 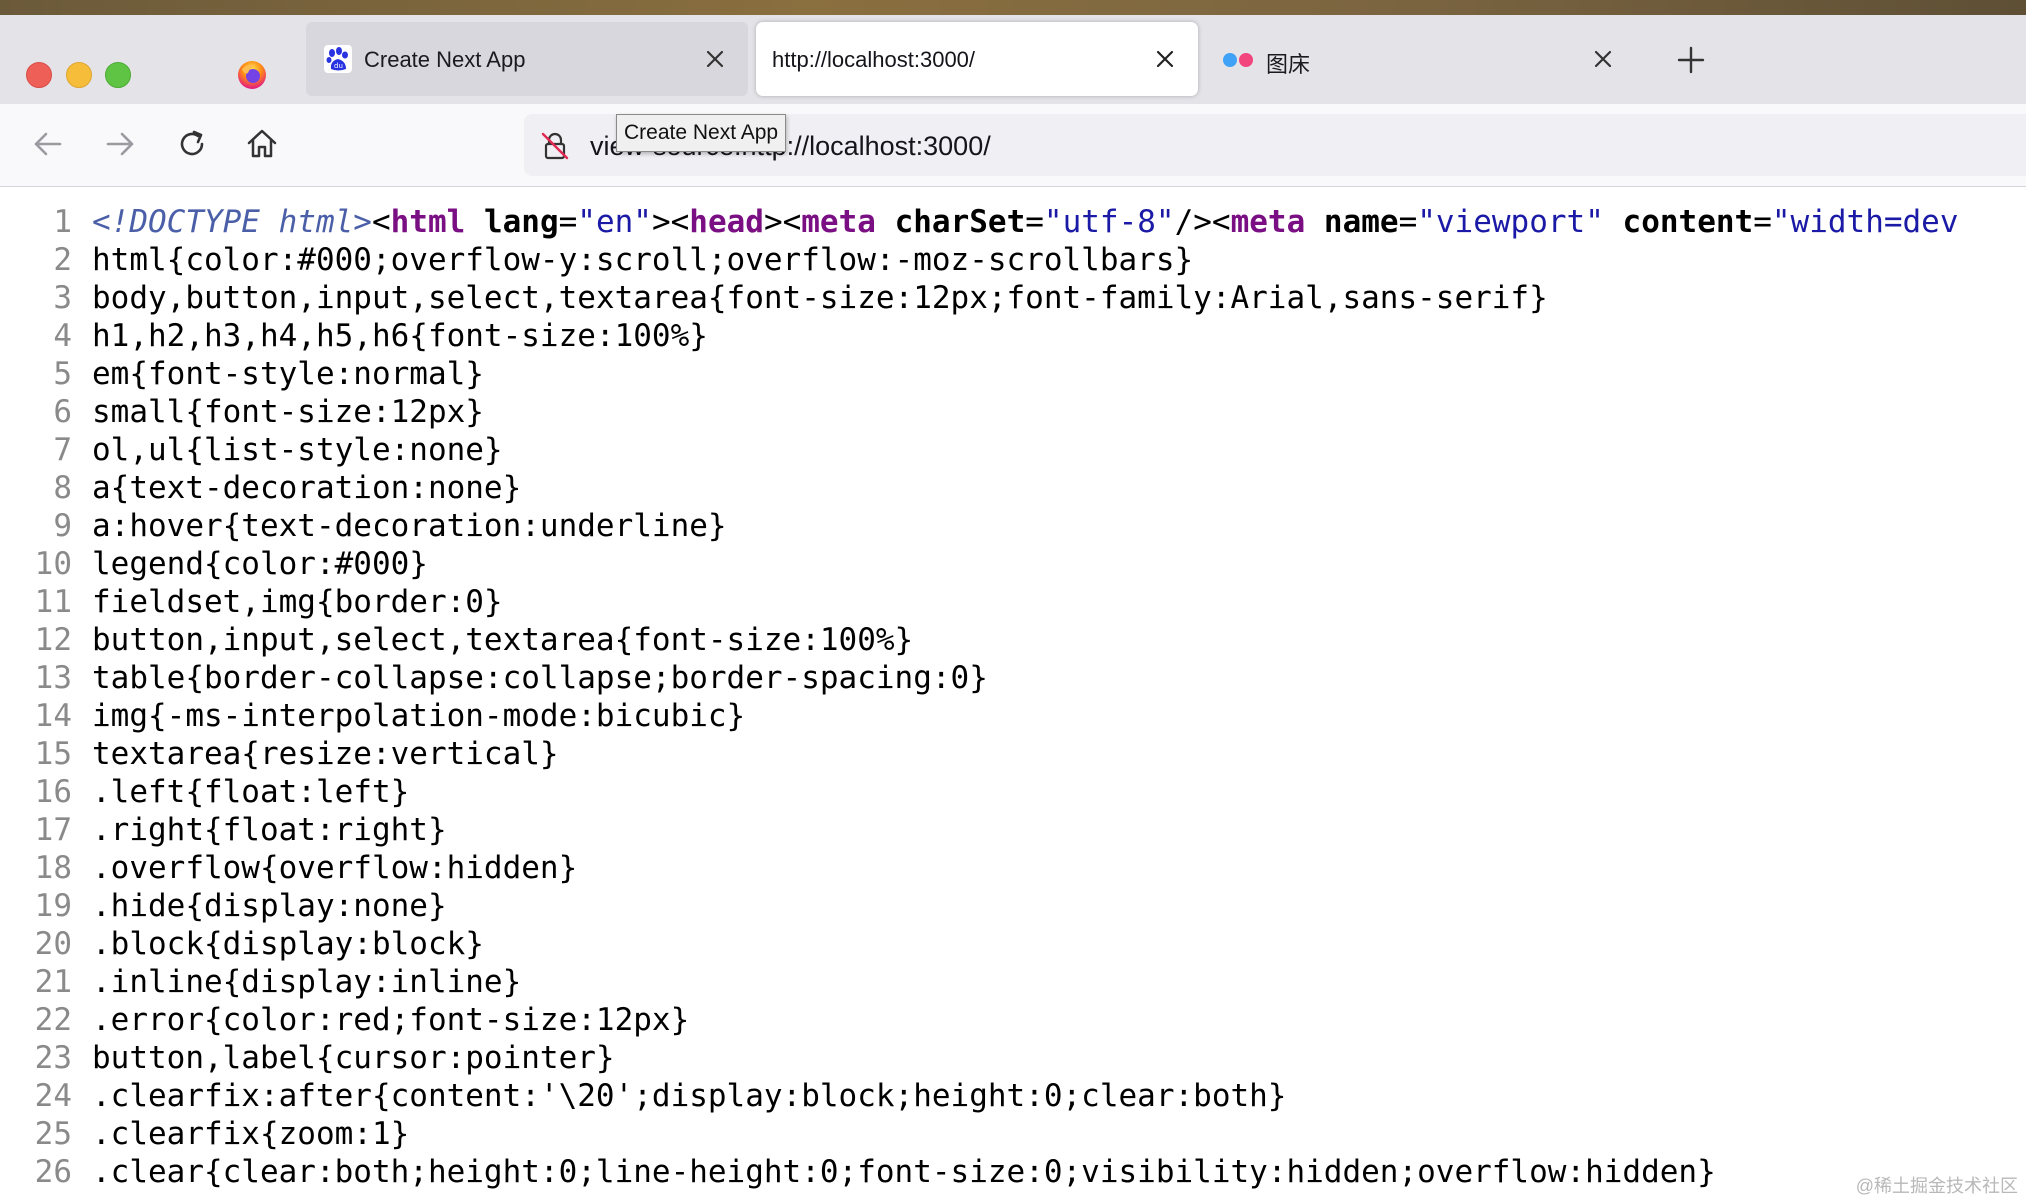 I want to click on svg-text: du, so click(x=338, y=66).